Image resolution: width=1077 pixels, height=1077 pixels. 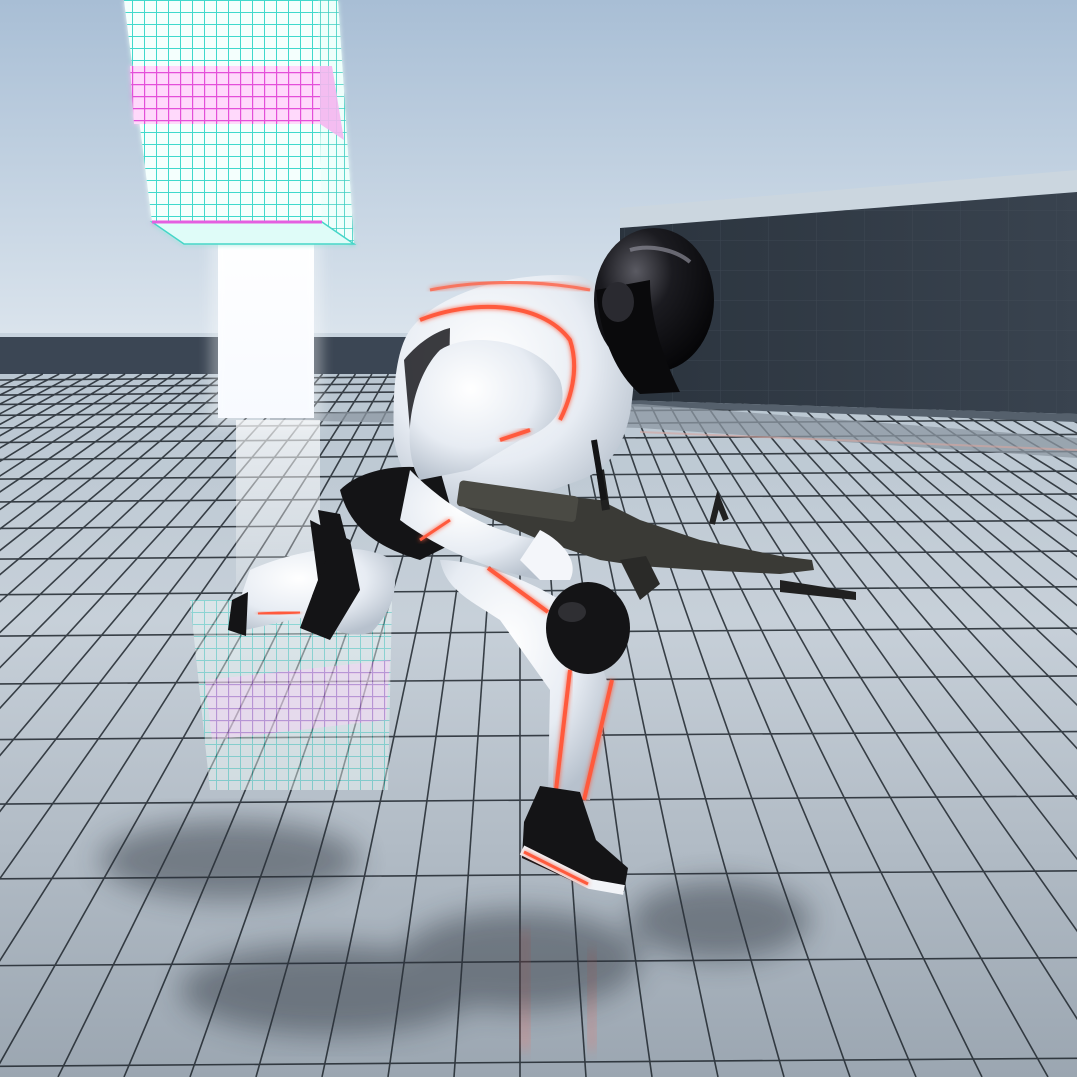 I want to click on neon-grid-cube, so click(x=240, y=122).